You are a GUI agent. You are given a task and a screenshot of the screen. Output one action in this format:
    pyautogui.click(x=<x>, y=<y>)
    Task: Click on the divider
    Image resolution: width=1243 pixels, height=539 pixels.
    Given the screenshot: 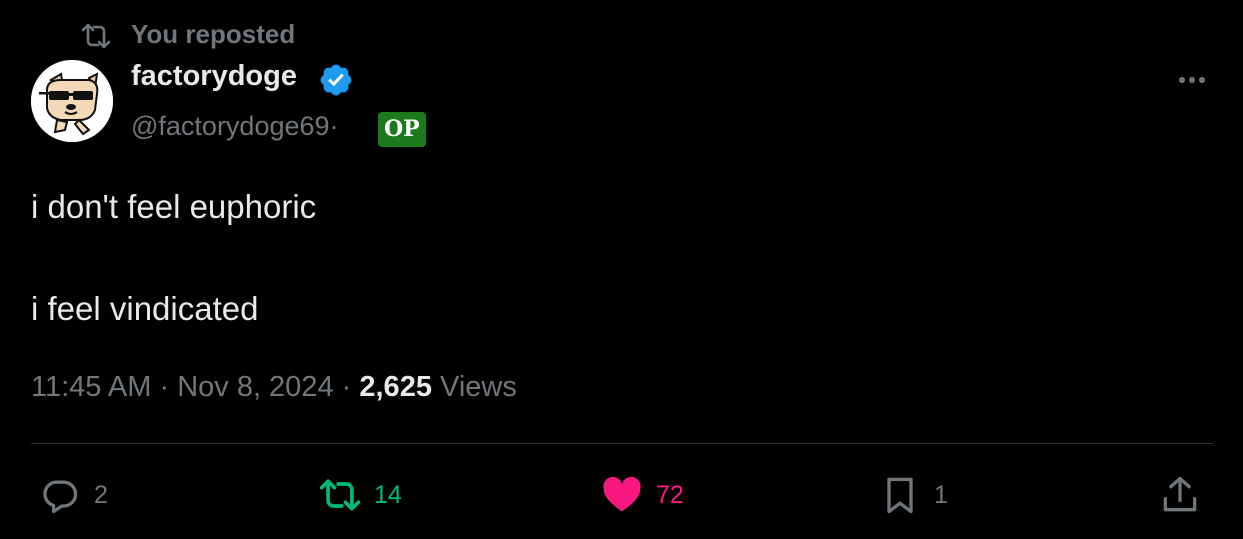 What is the action you would take?
    pyautogui.click(x=622, y=443)
    